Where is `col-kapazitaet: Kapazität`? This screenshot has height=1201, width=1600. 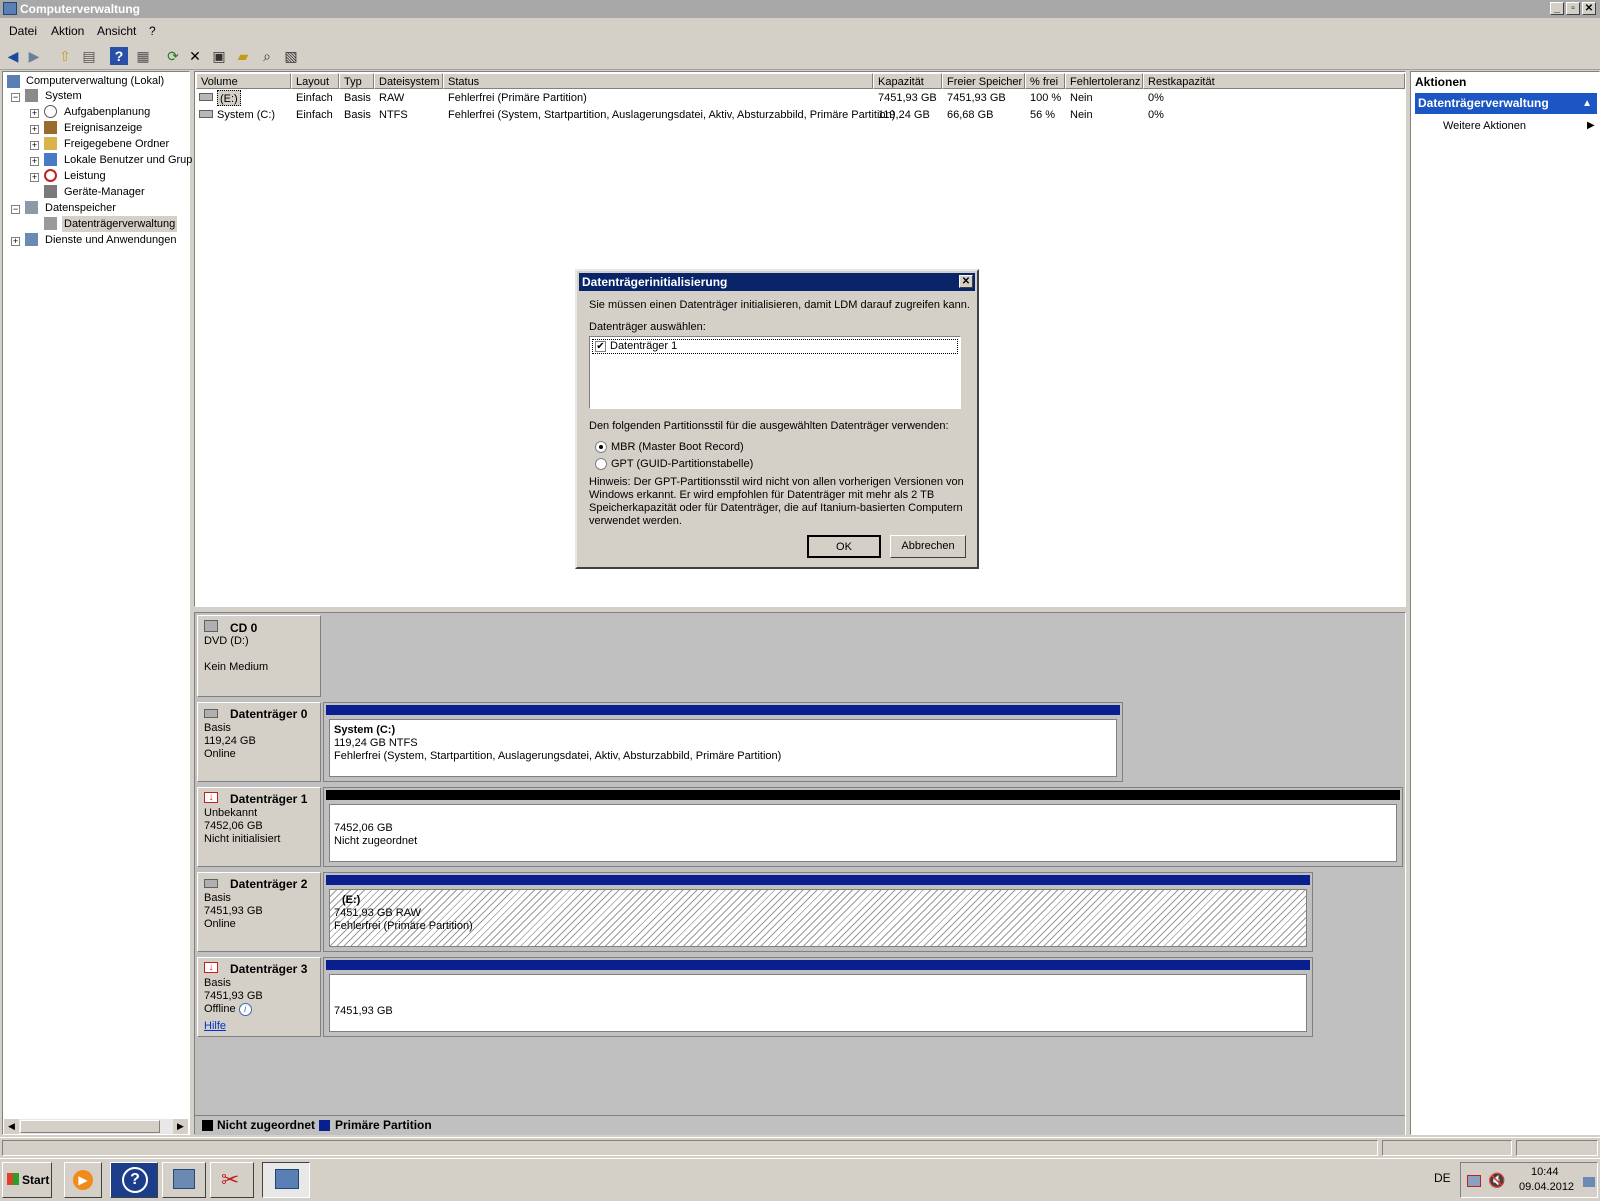
col-kapazitaet: Kapazität is located at coordinates (907, 81).